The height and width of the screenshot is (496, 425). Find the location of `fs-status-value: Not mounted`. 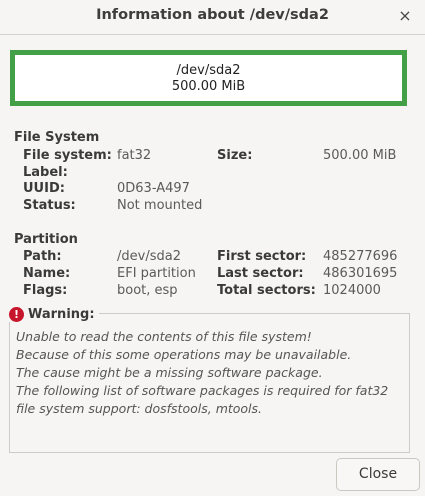

fs-status-value: Not mounted is located at coordinates (160, 205).